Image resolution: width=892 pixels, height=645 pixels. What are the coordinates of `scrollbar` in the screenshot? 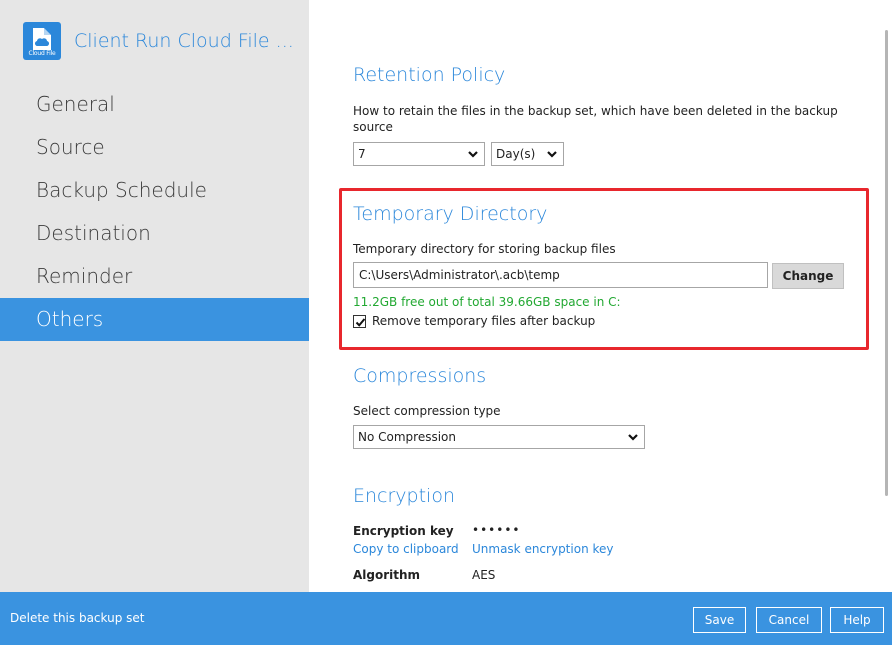 It's located at (886, 263).